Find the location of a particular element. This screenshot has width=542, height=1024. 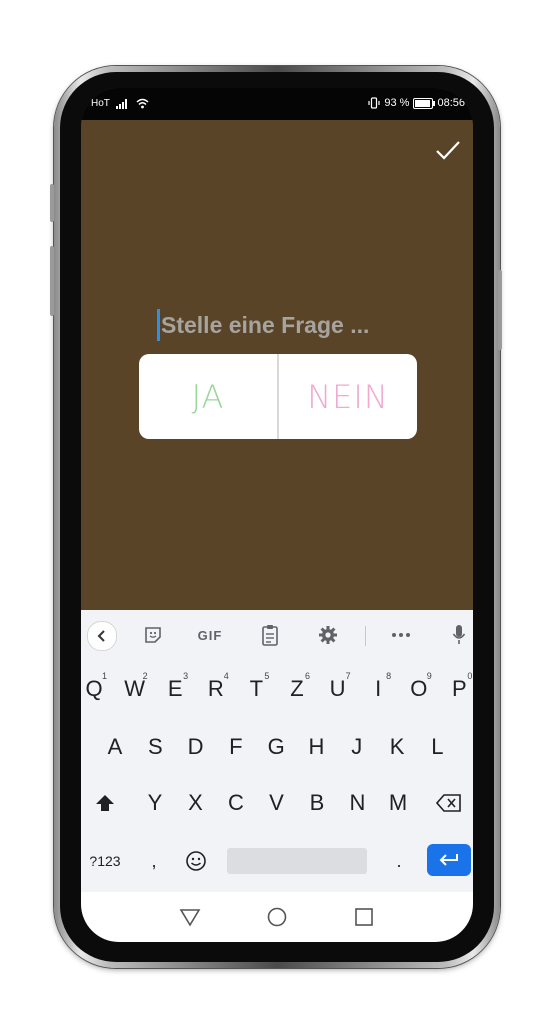

back-chevron-icon is located at coordinates (102, 636).